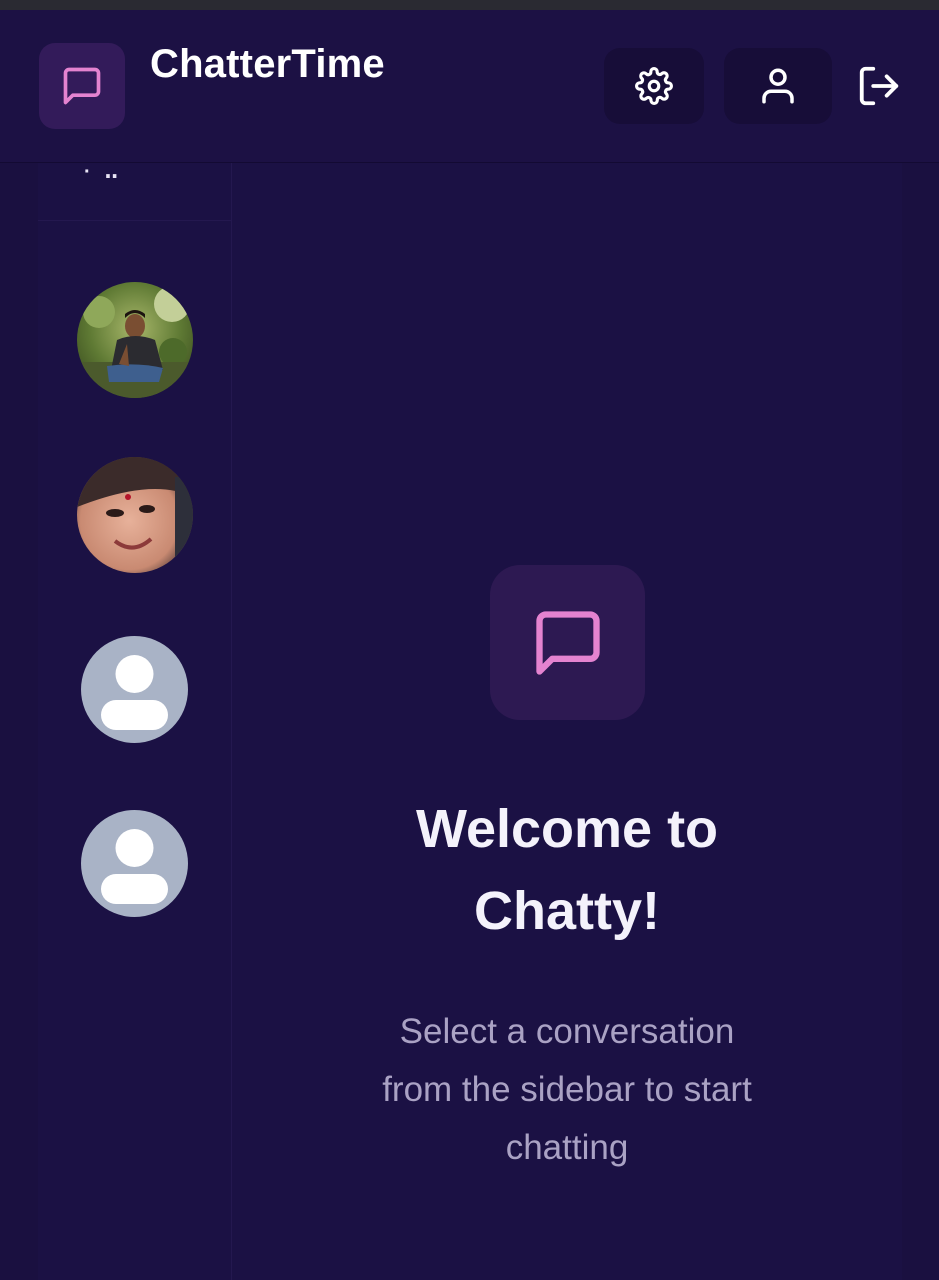 The image size is (939, 1280). I want to click on contacts-header-icon: ·‥, so click(108, 172).